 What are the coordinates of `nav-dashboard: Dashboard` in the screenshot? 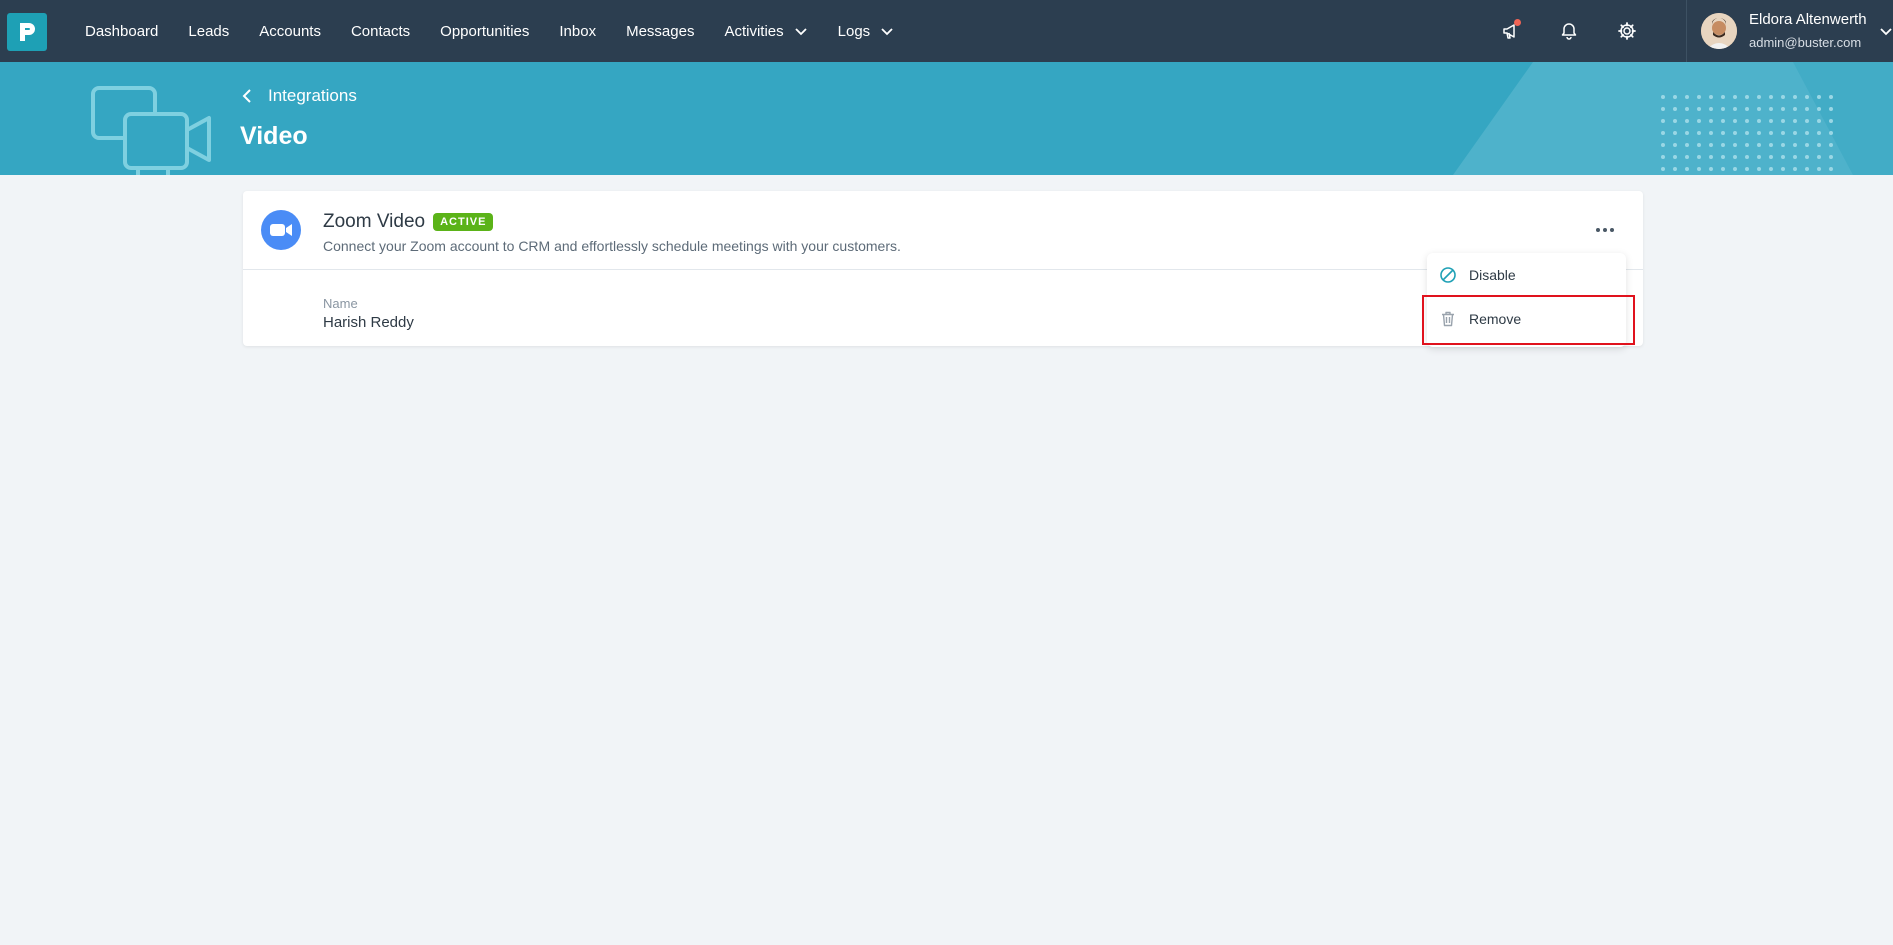 It's located at (121, 31).